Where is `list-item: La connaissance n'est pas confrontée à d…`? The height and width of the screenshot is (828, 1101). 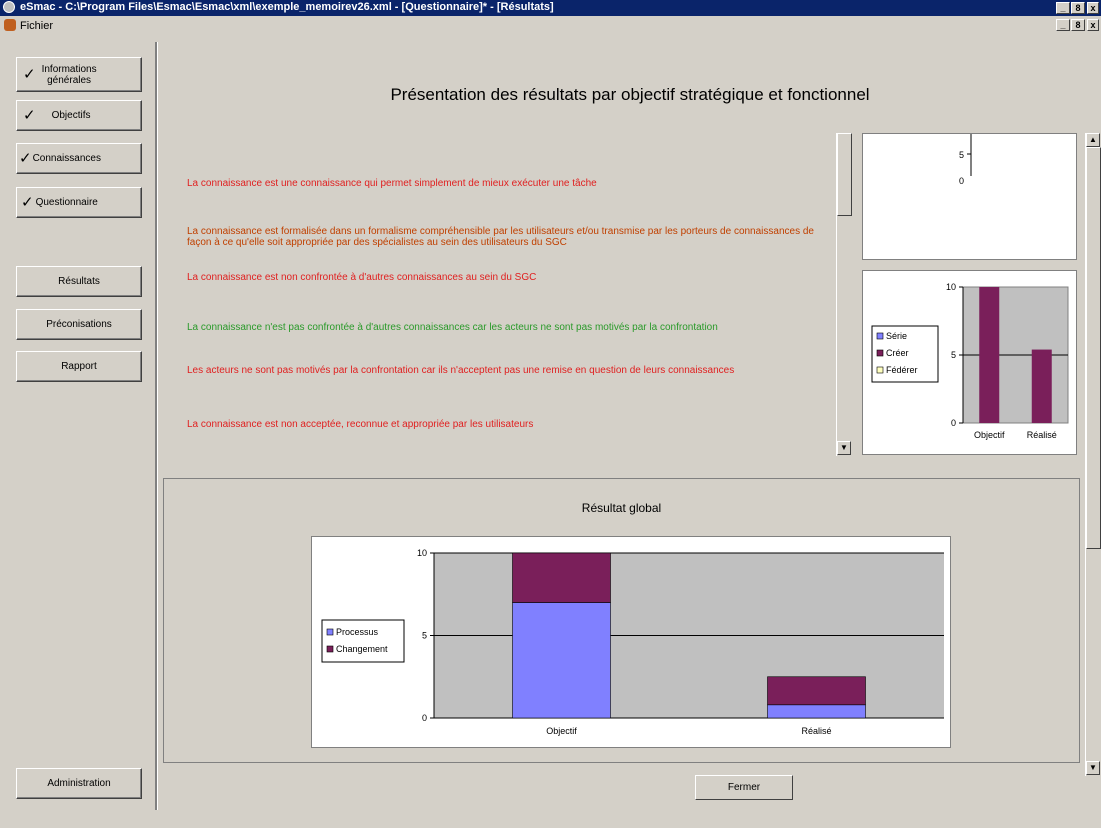 list-item: La connaissance n'est pas confrontée à d… is located at coordinates (452, 327).